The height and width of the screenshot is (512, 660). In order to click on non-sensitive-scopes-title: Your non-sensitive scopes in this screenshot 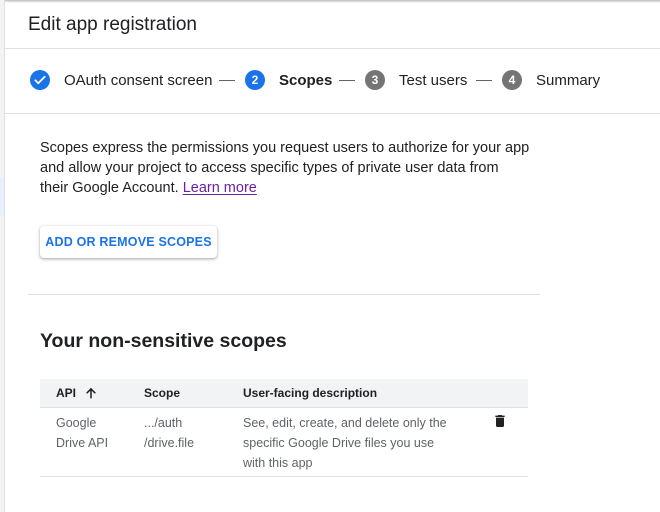, I will do `click(163, 341)`.